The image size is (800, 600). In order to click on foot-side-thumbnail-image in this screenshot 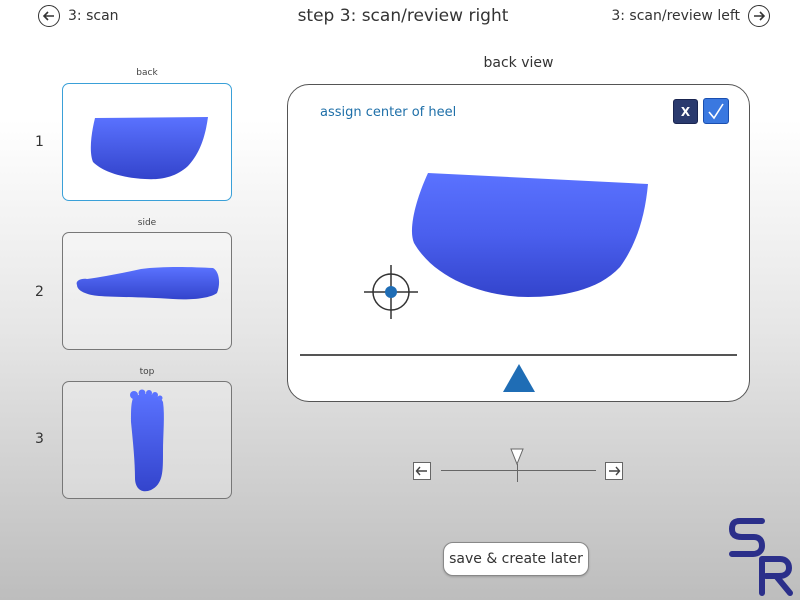, I will do `click(148, 283)`.